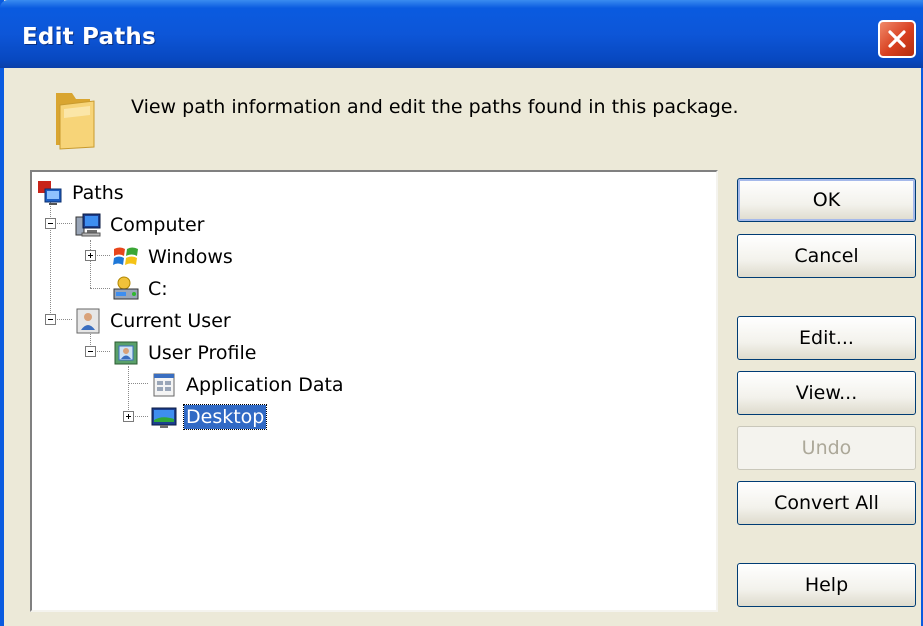 The image size is (923, 626). What do you see at coordinates (164, 417) in the screenshot?
I see `desktop-icon` at bounding box center [164, 417].